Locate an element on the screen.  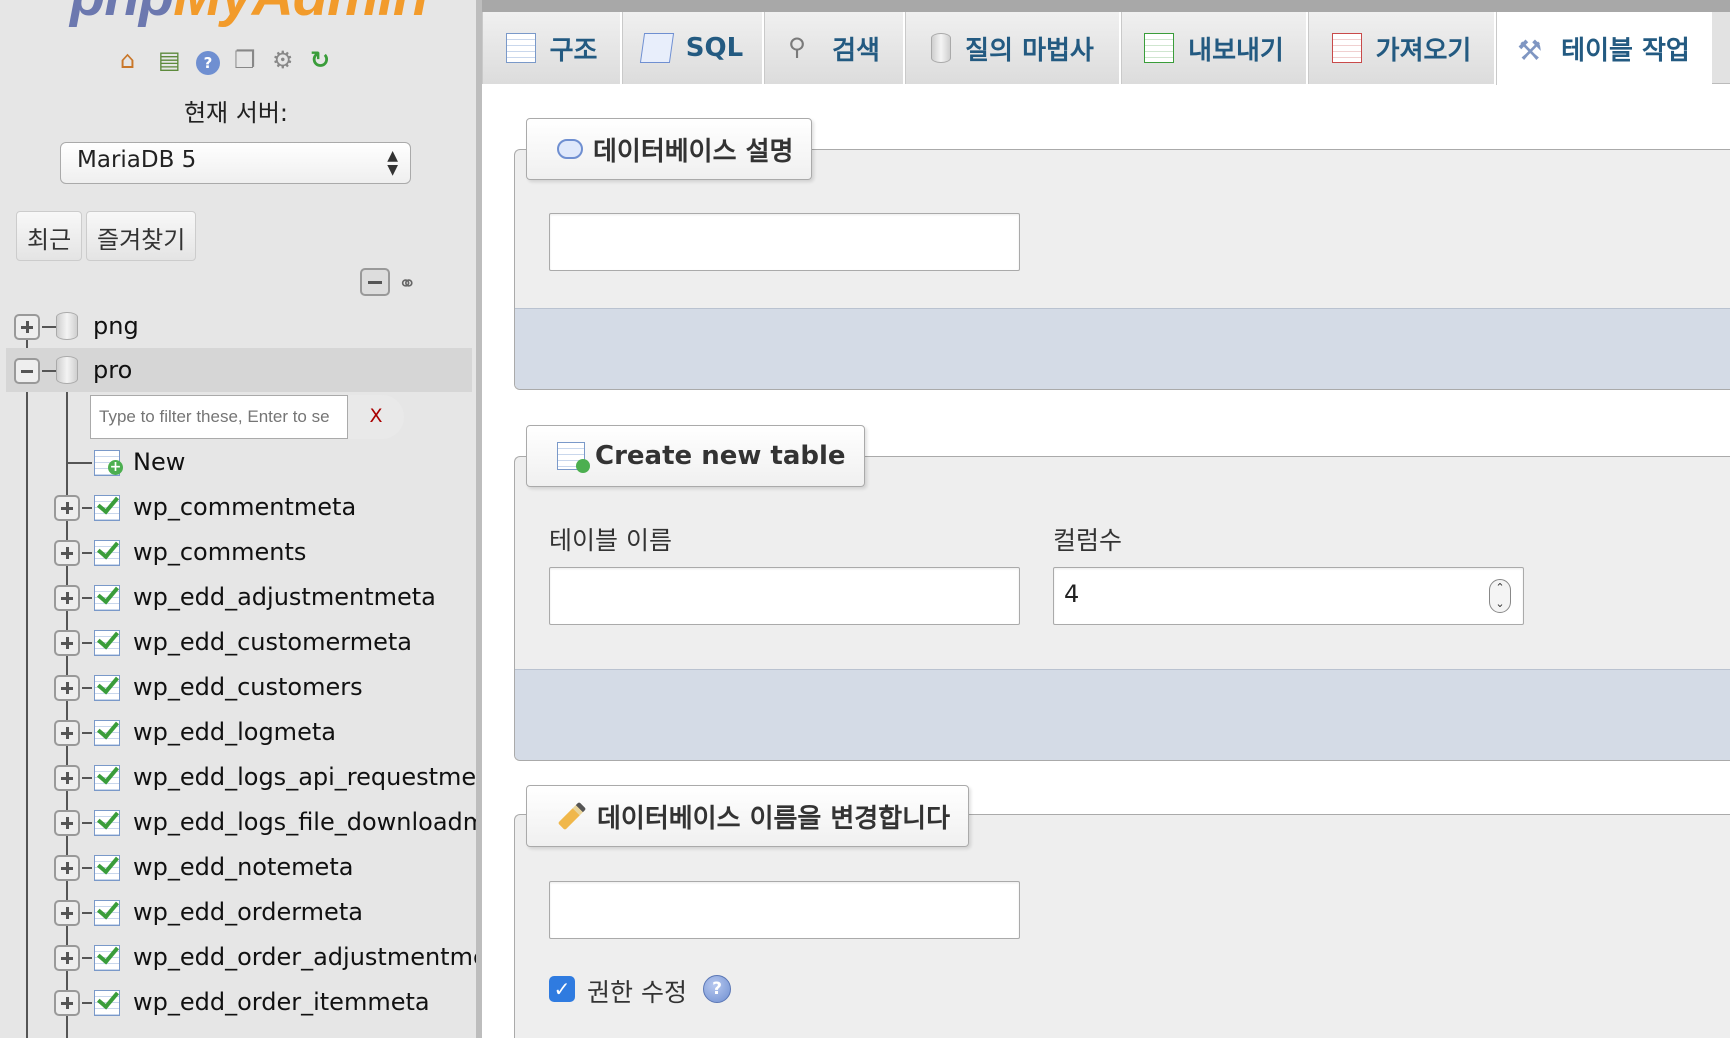
spinner-icon: ⌃ ⌄ is located at coordinates (1500, 596).